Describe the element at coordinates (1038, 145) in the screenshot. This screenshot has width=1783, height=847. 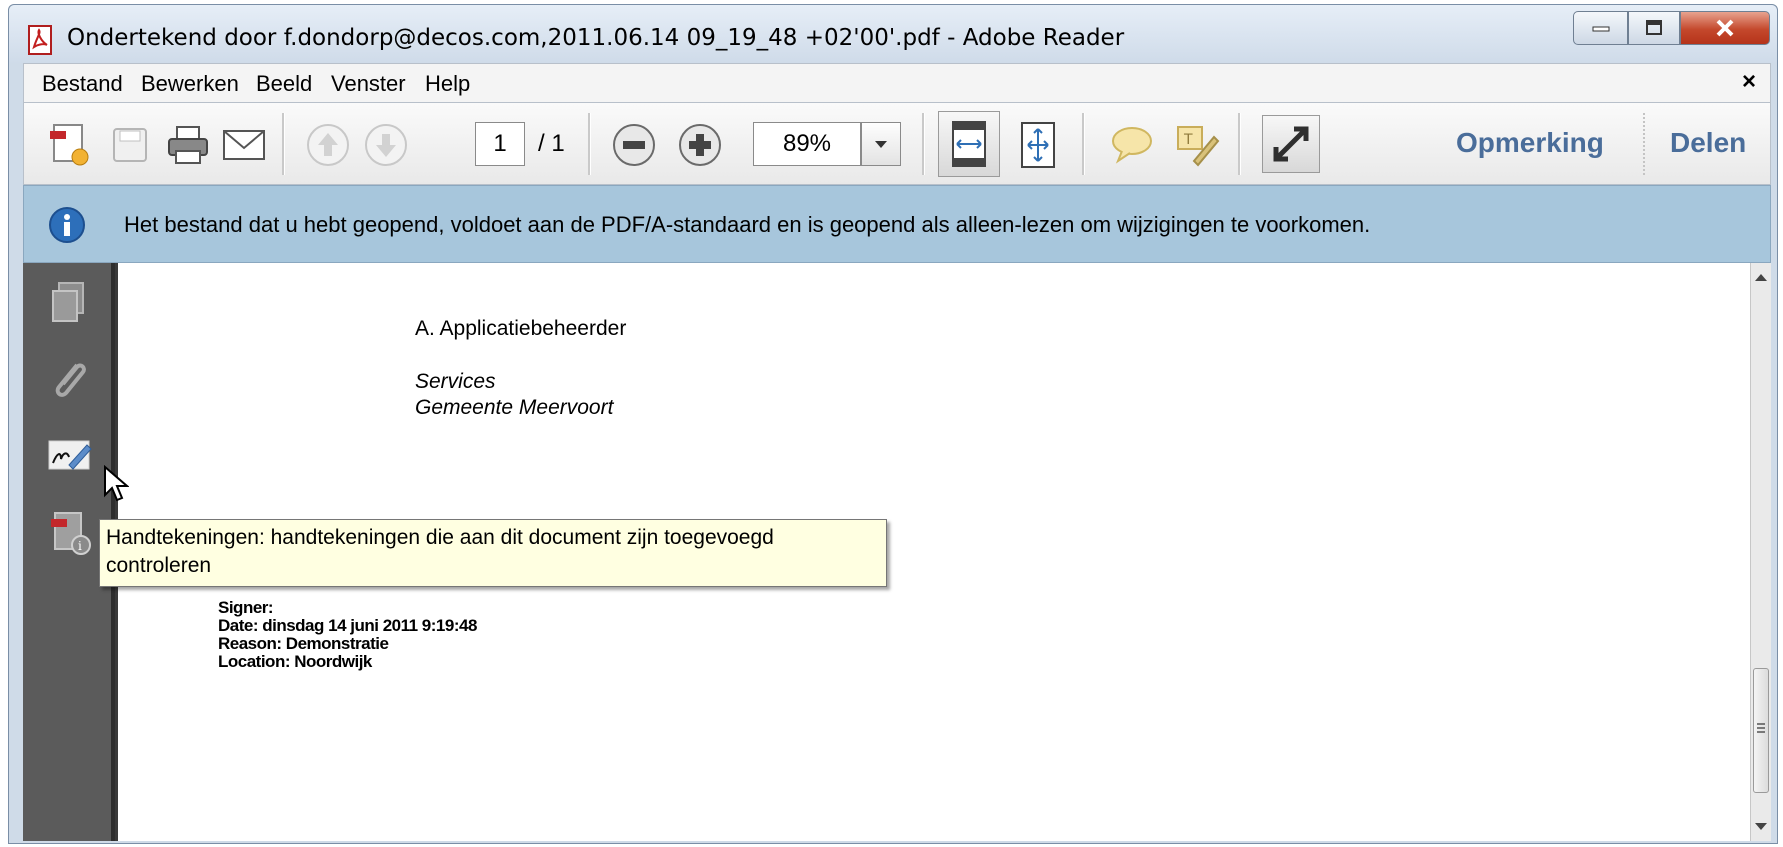
I see `fit-width-icon` at that location.